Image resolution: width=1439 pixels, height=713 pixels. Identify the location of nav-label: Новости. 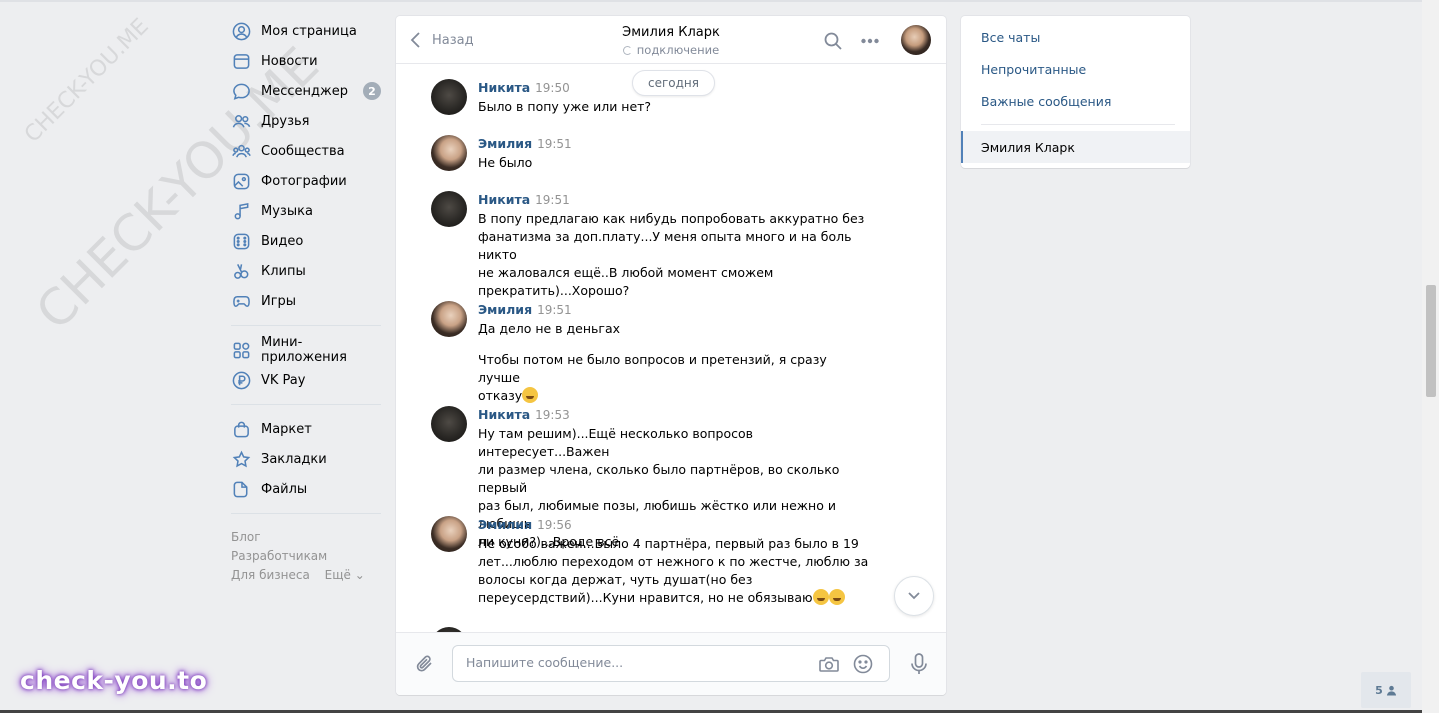
(289, 61).